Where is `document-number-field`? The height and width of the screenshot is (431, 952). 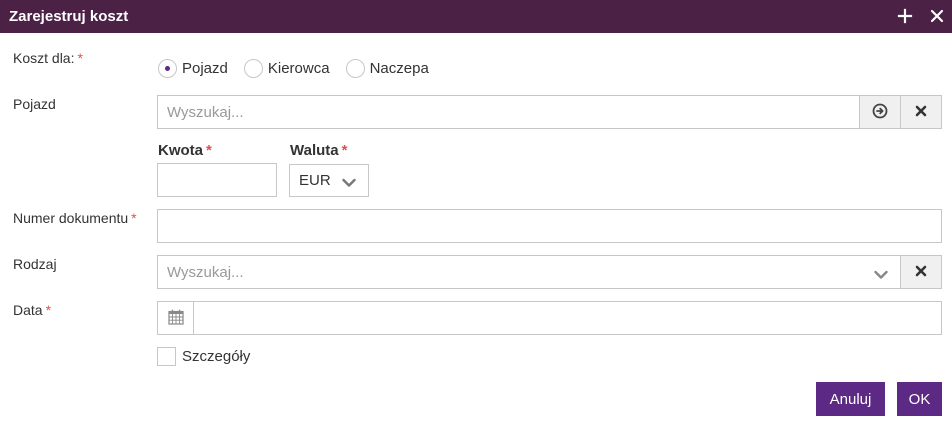 document-number-field is located at coordinates (549, 226).